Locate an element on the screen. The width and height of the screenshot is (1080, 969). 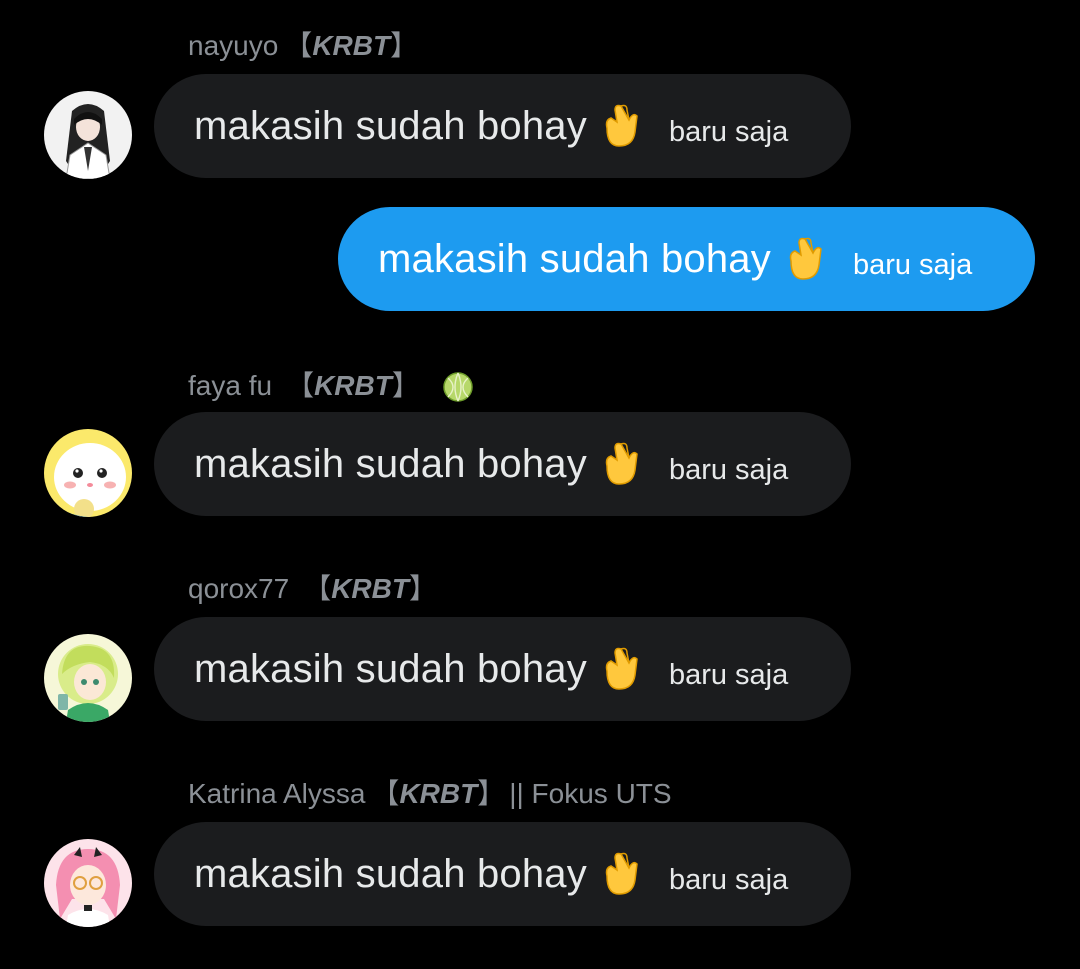
outgoing-message-bubble: makasih sudah bohay baru saja is located at coordinates (686, 259).